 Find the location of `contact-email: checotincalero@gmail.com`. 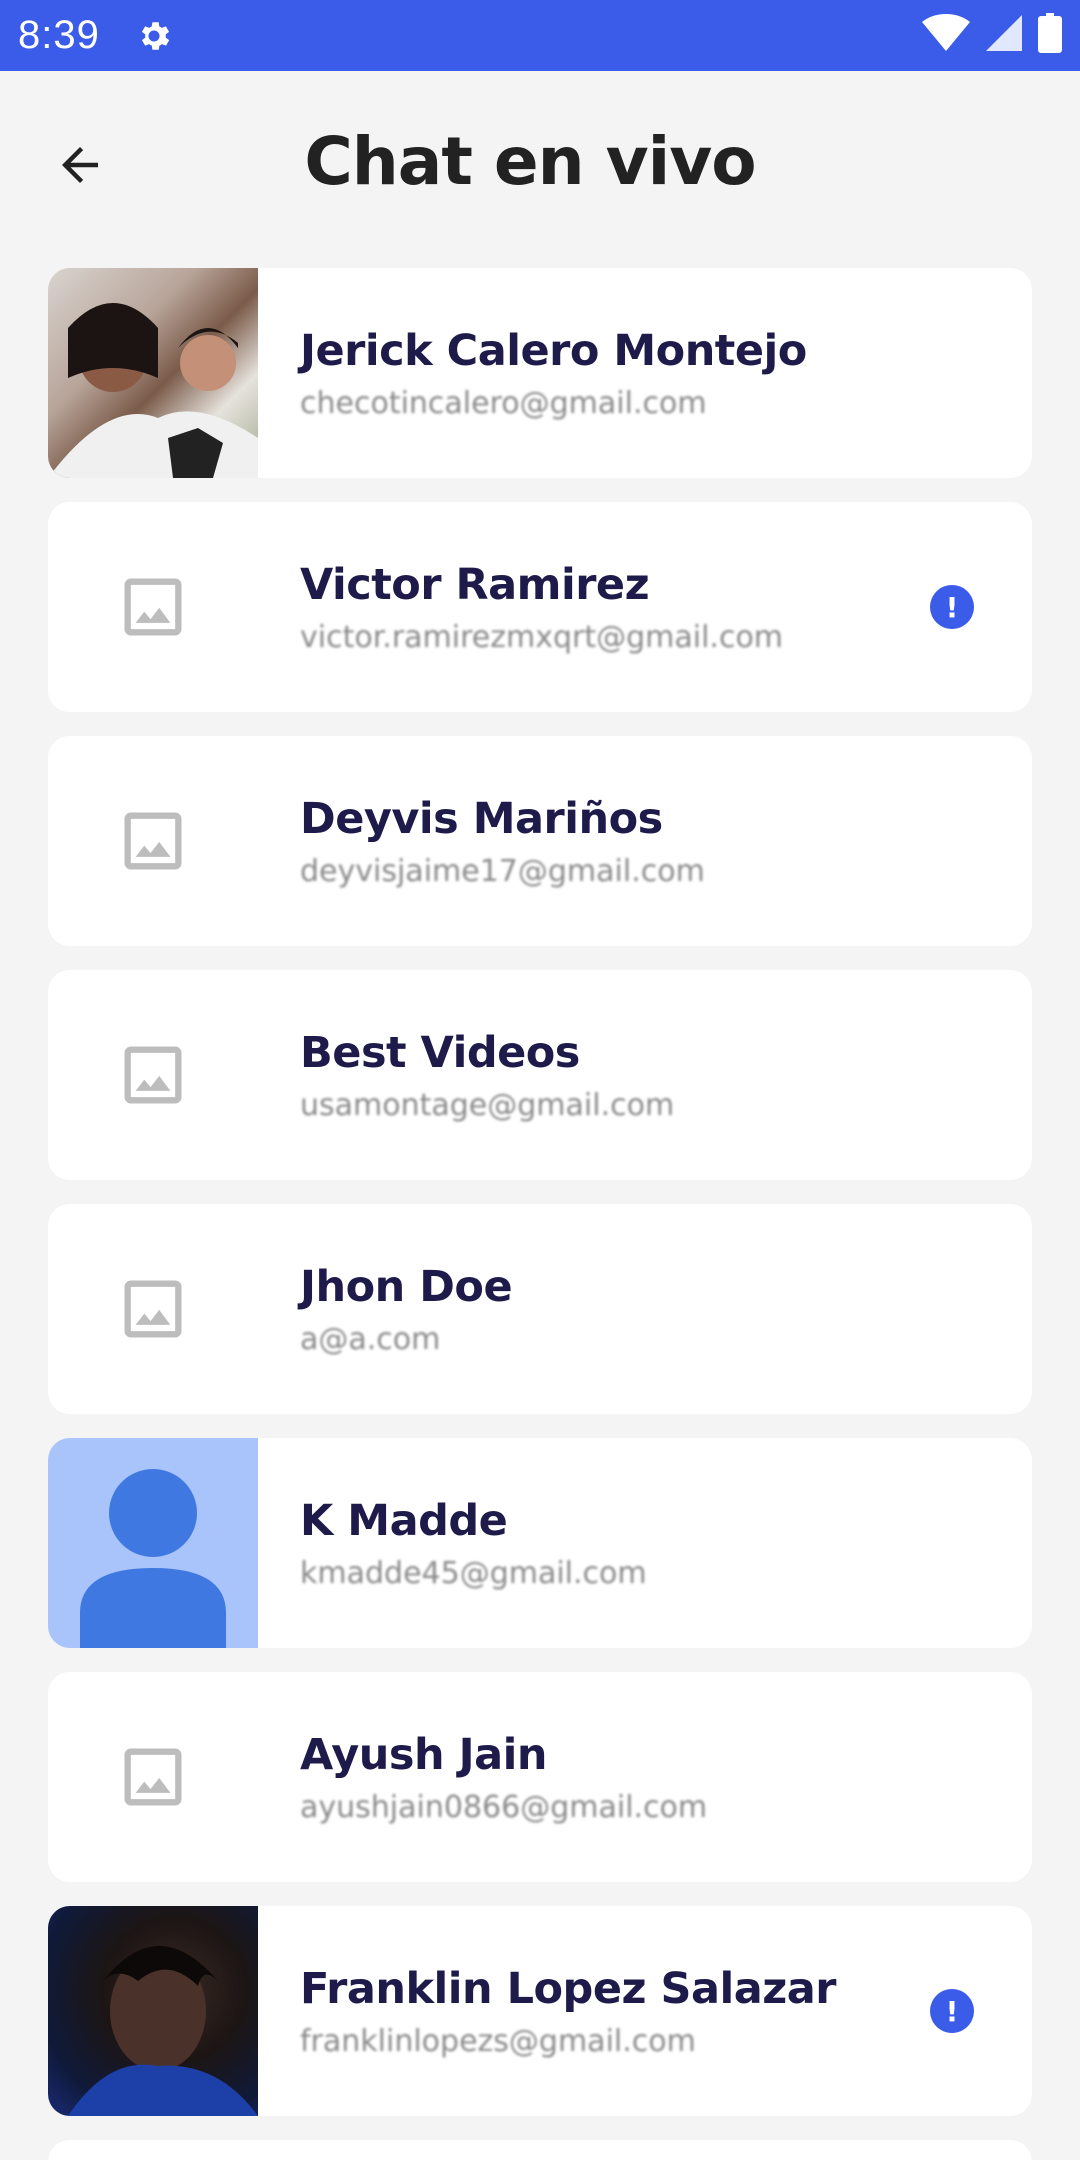

contact-email: checotincalero@gmail.com is located at coordinates (503, 403).